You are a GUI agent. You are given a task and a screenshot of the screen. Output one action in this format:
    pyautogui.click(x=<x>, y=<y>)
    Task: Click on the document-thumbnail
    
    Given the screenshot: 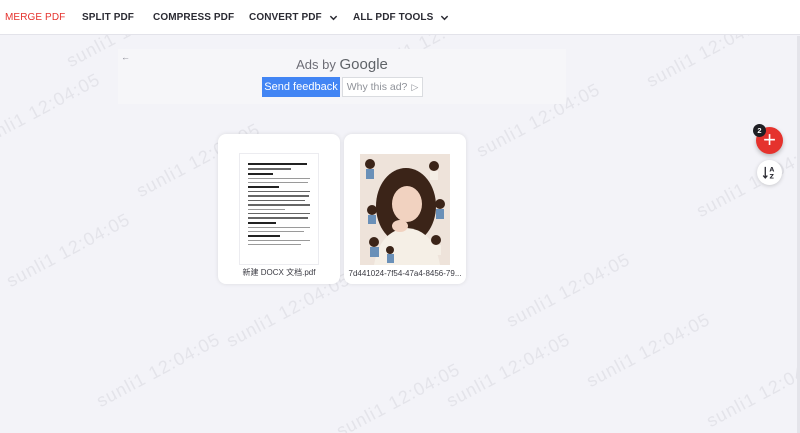 What is the action you would take?
    pyautogui.click(x=279, y=209)
    